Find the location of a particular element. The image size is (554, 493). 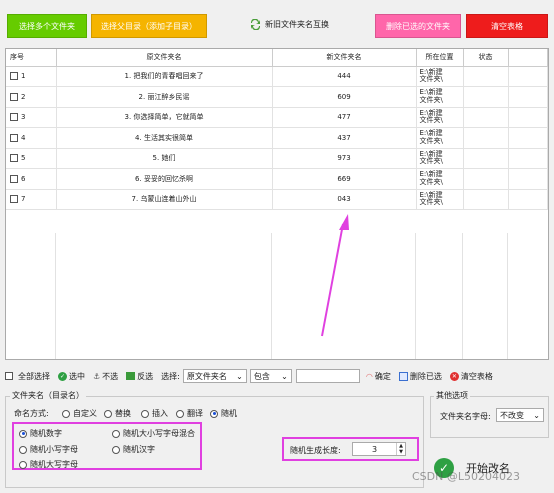

random-digits-radio: 随机数字 is located at coordinates (40, 433).